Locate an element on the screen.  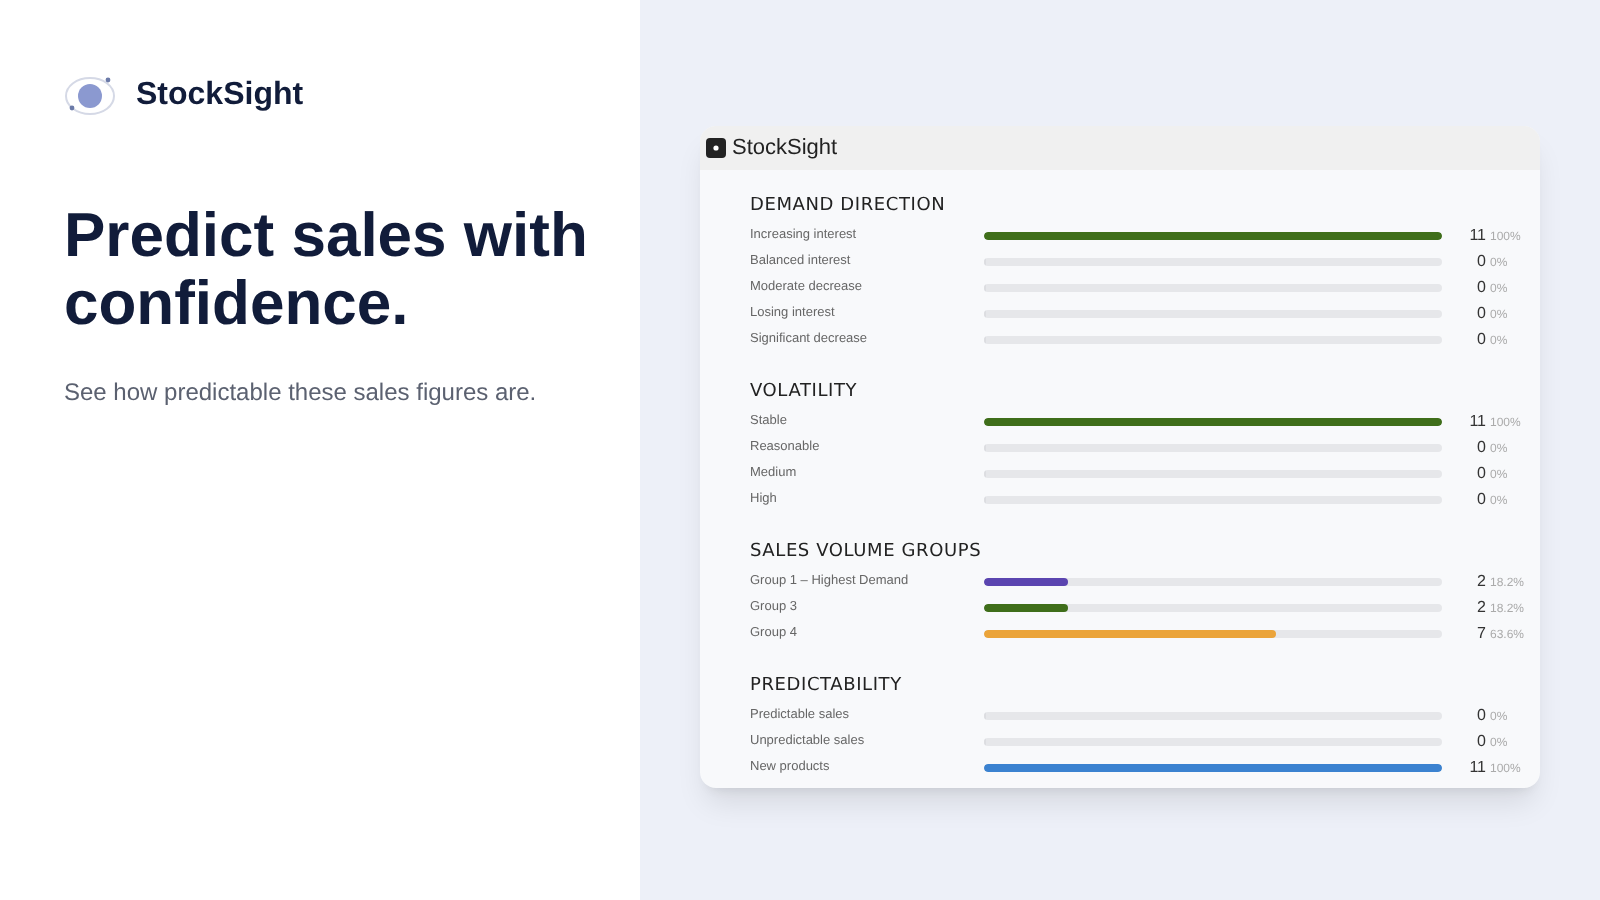
section-title: DEMAND DIRECTION is located at coordinates (848, 207).